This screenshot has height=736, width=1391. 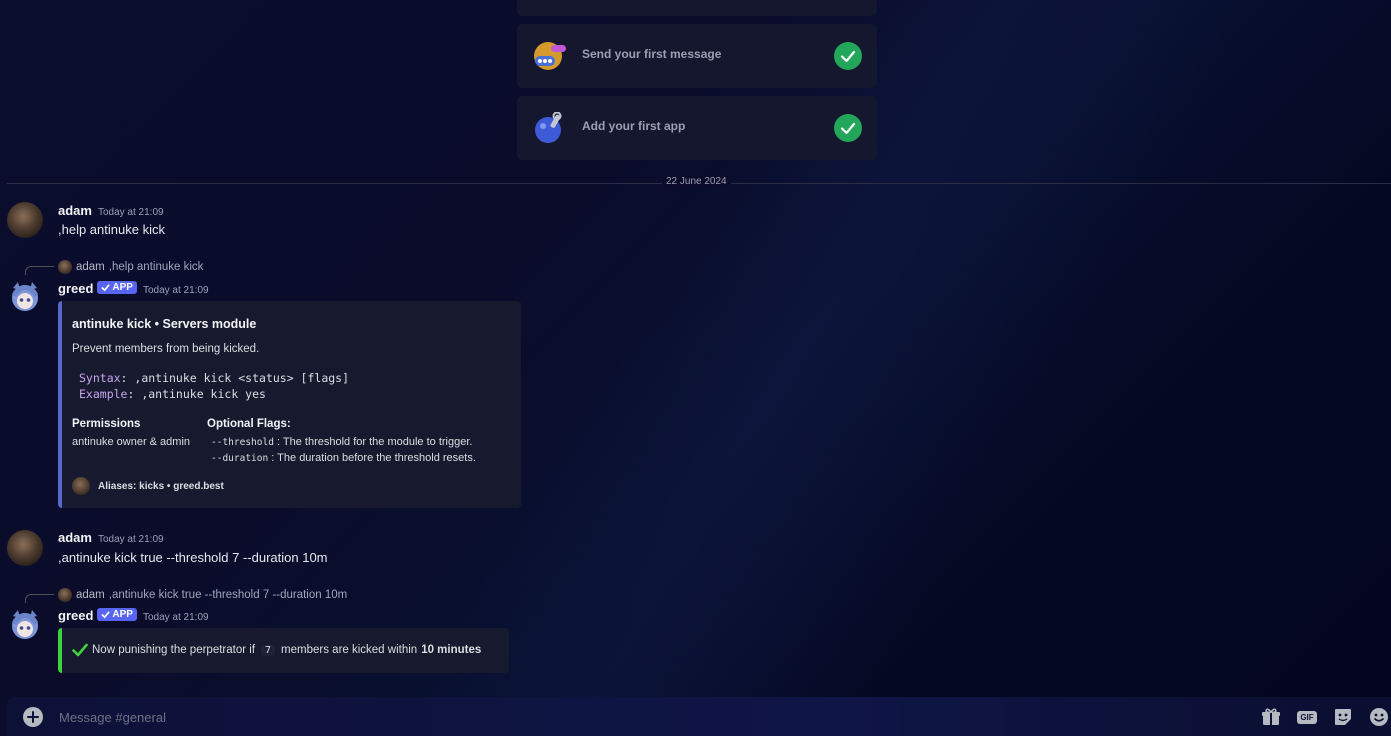 What do you see at coordinates (609, 717) in the screenshot?
I see `message-input` at bounding box center [609, 717].